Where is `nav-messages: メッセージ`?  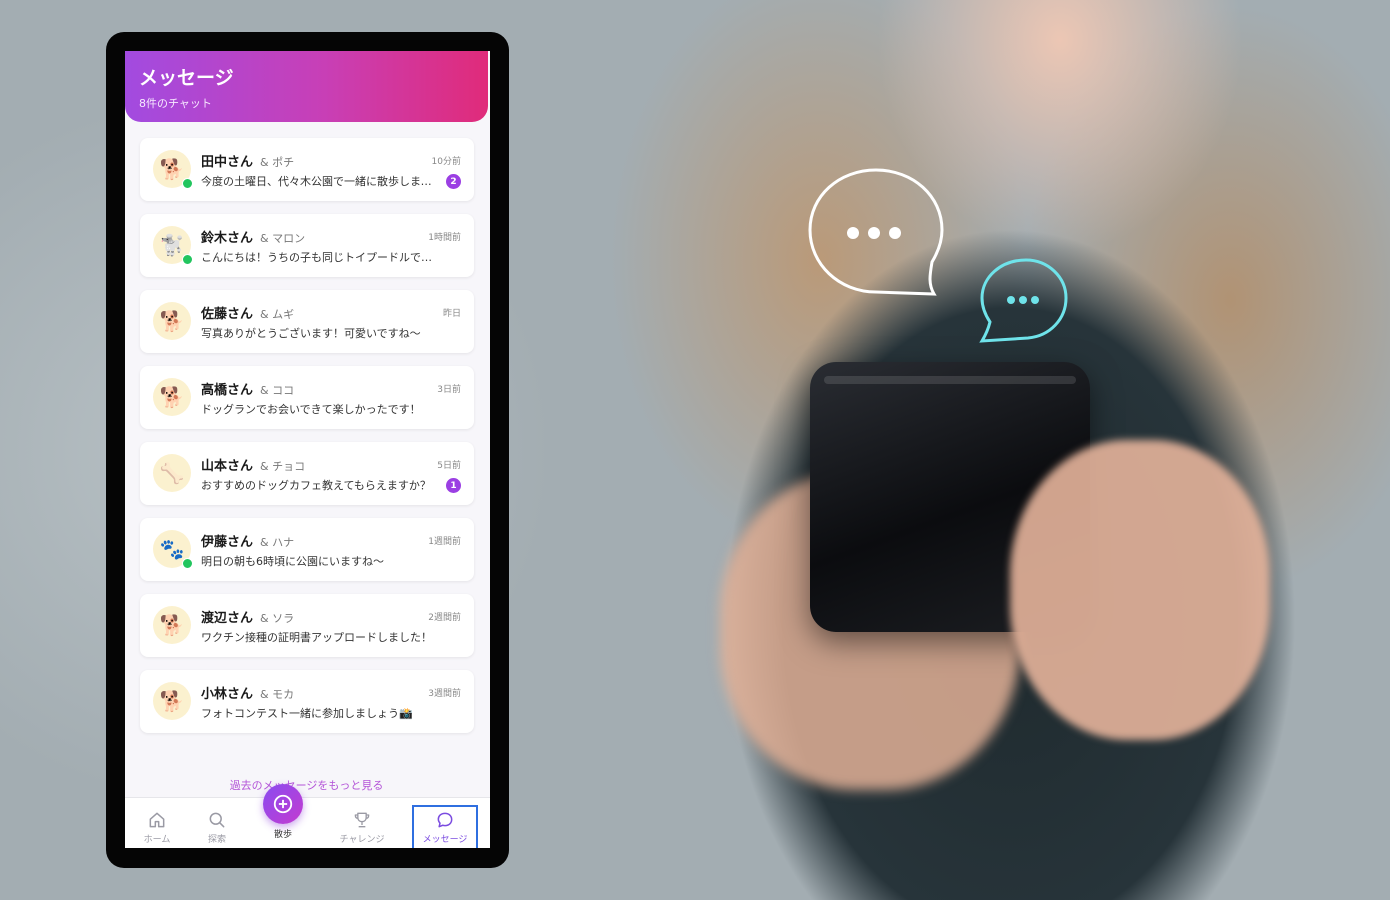 nav-messages: メッセージ is located at coordinates (445, 827).